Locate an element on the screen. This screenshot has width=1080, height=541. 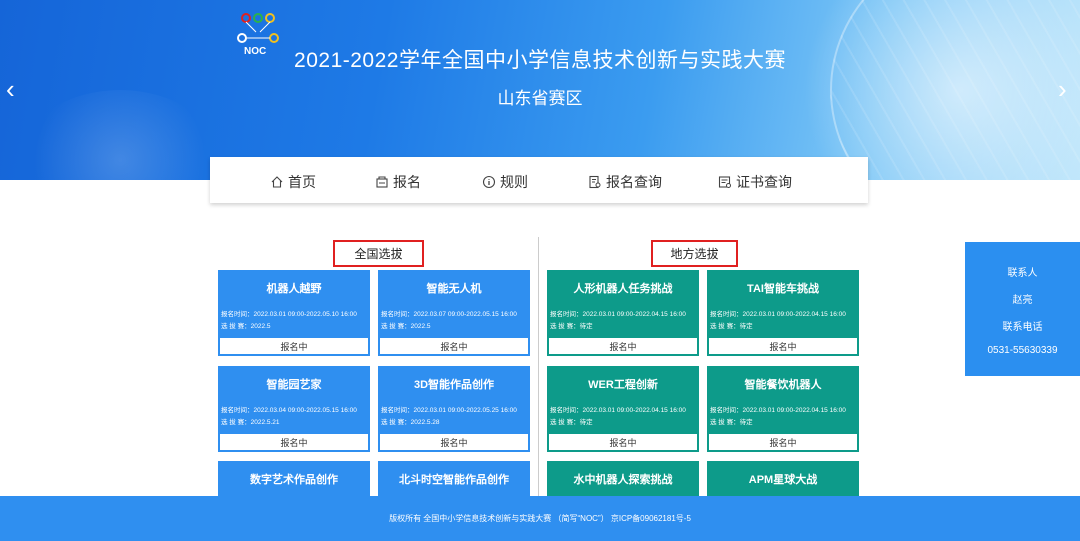
nav-item-register: 报名 is located at coordinates (398, 182).